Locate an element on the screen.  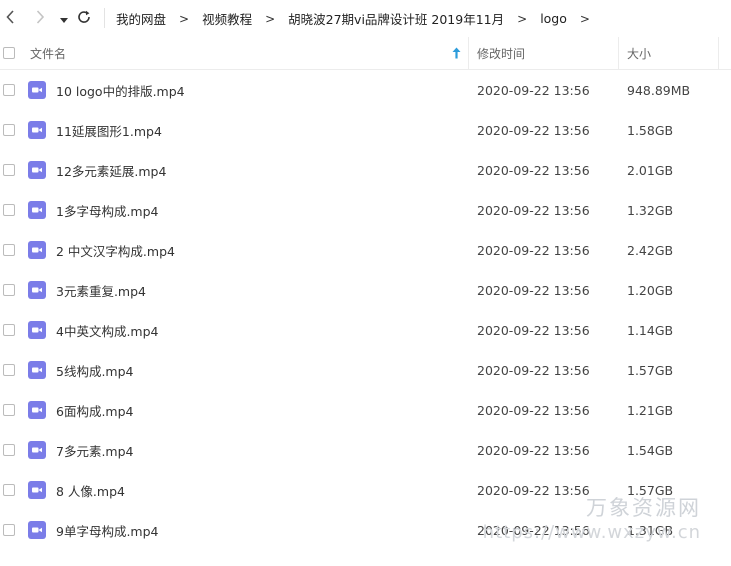
history-dropdown-button is located at coordinates (64, 18).